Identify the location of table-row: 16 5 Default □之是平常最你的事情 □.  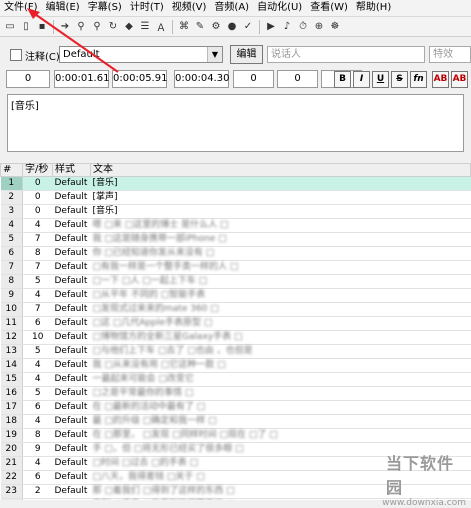
(235, 393).